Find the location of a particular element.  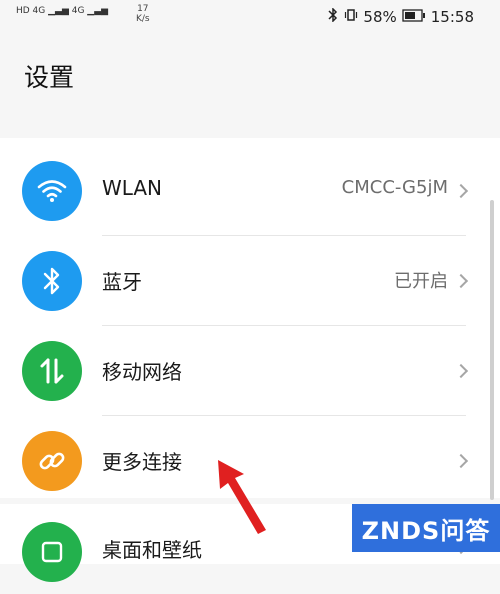

bluetooth-icon is located at coordinates (52, 281).